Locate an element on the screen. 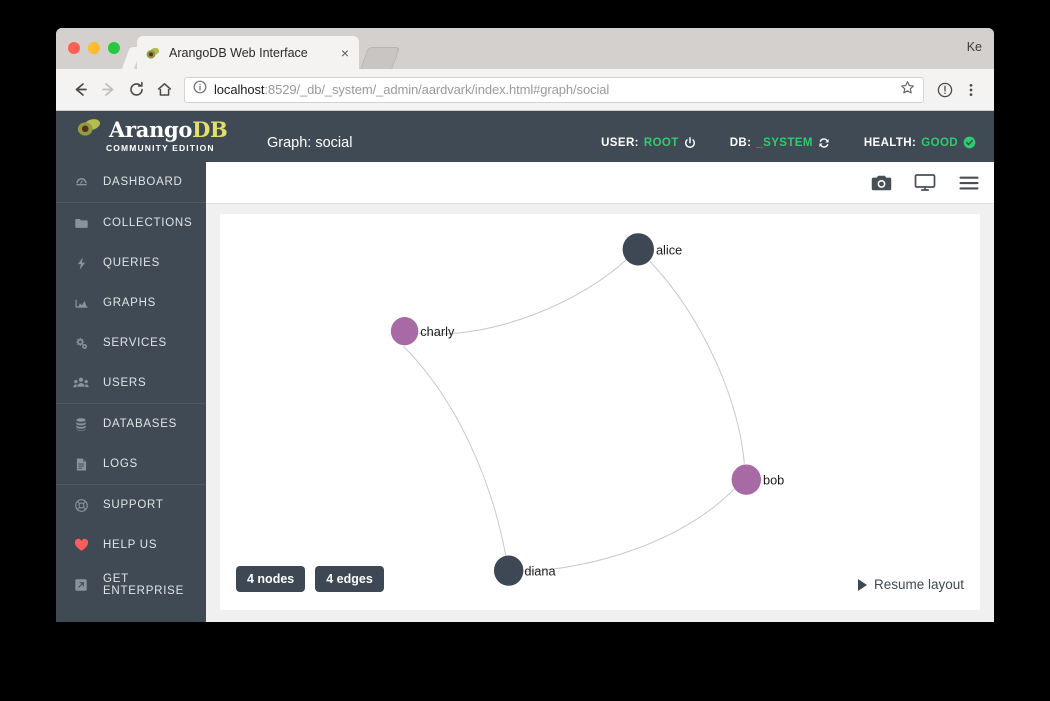 Image resolution: width=1050 pixels, height=701 pixels. home-icon is located at coordinates (164, 90).